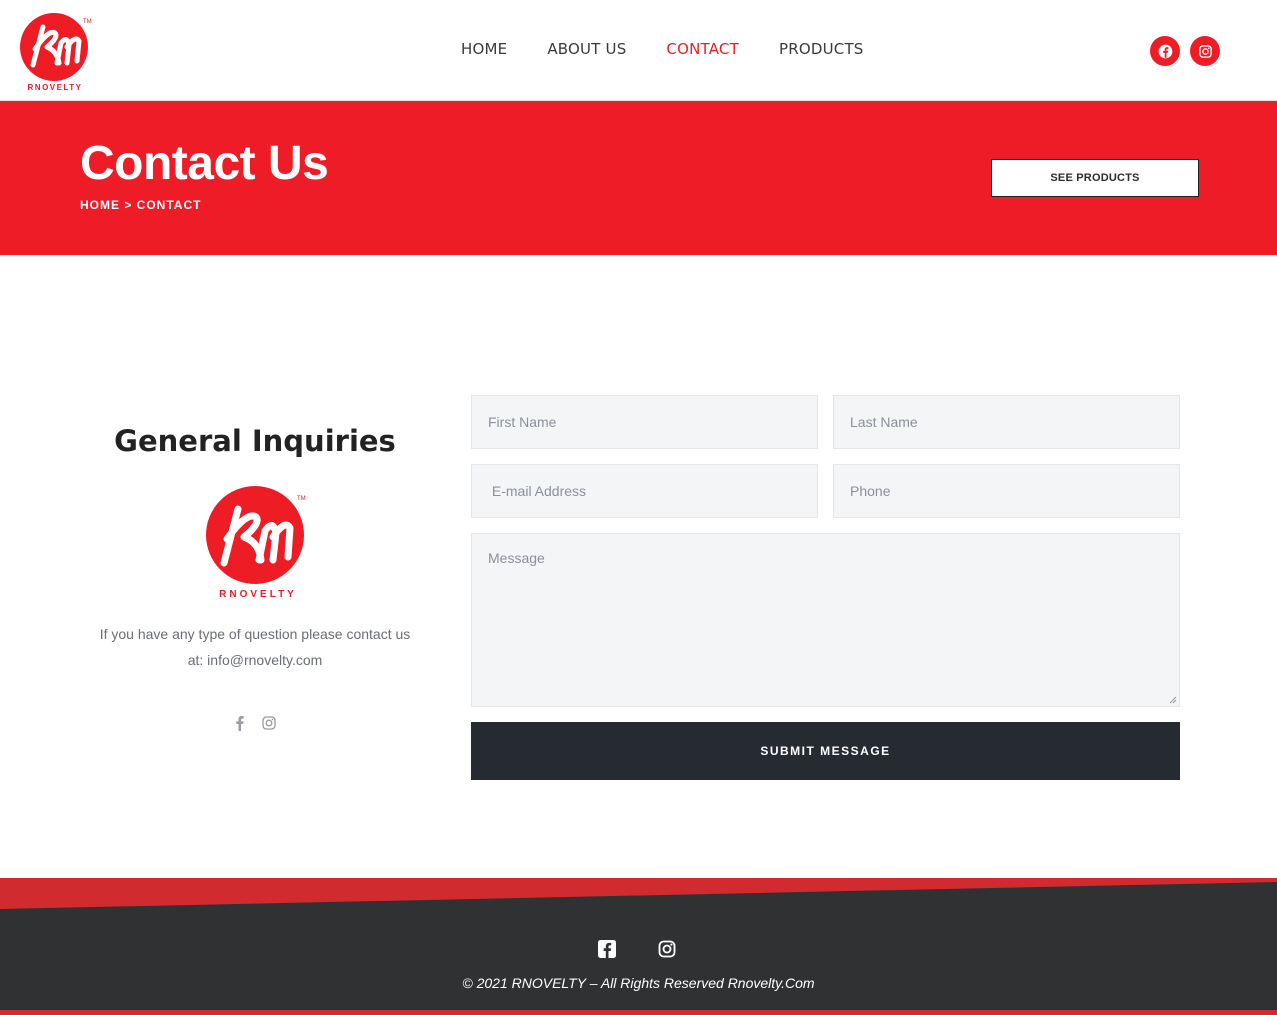  What do you see at coordinates (586, 49) in the screenshot?
I see `nav-about-us: ABOUT US` at bounding box center [586, 49].